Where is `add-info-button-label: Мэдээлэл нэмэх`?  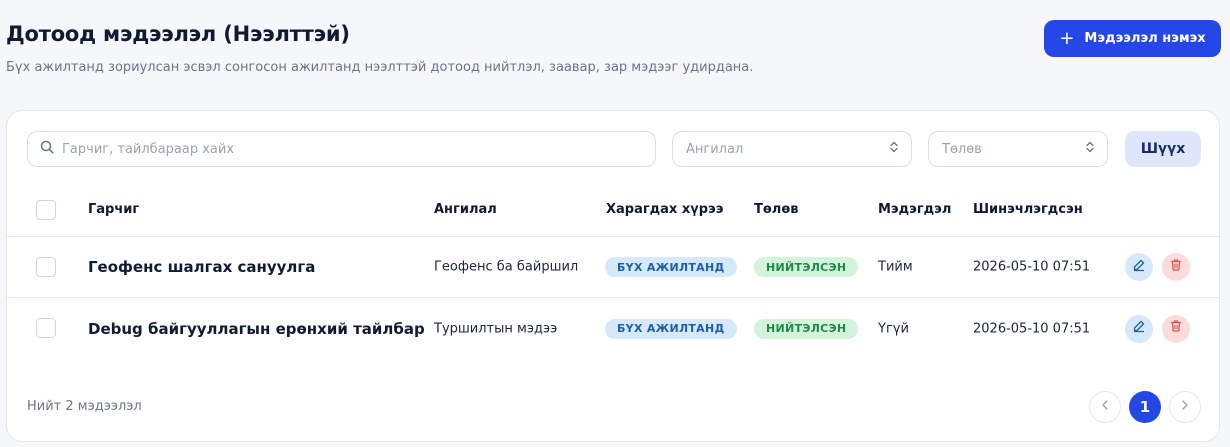
add-info-button-label: Мэдээлэл нэмэх is located at coordinates (1145, 38).